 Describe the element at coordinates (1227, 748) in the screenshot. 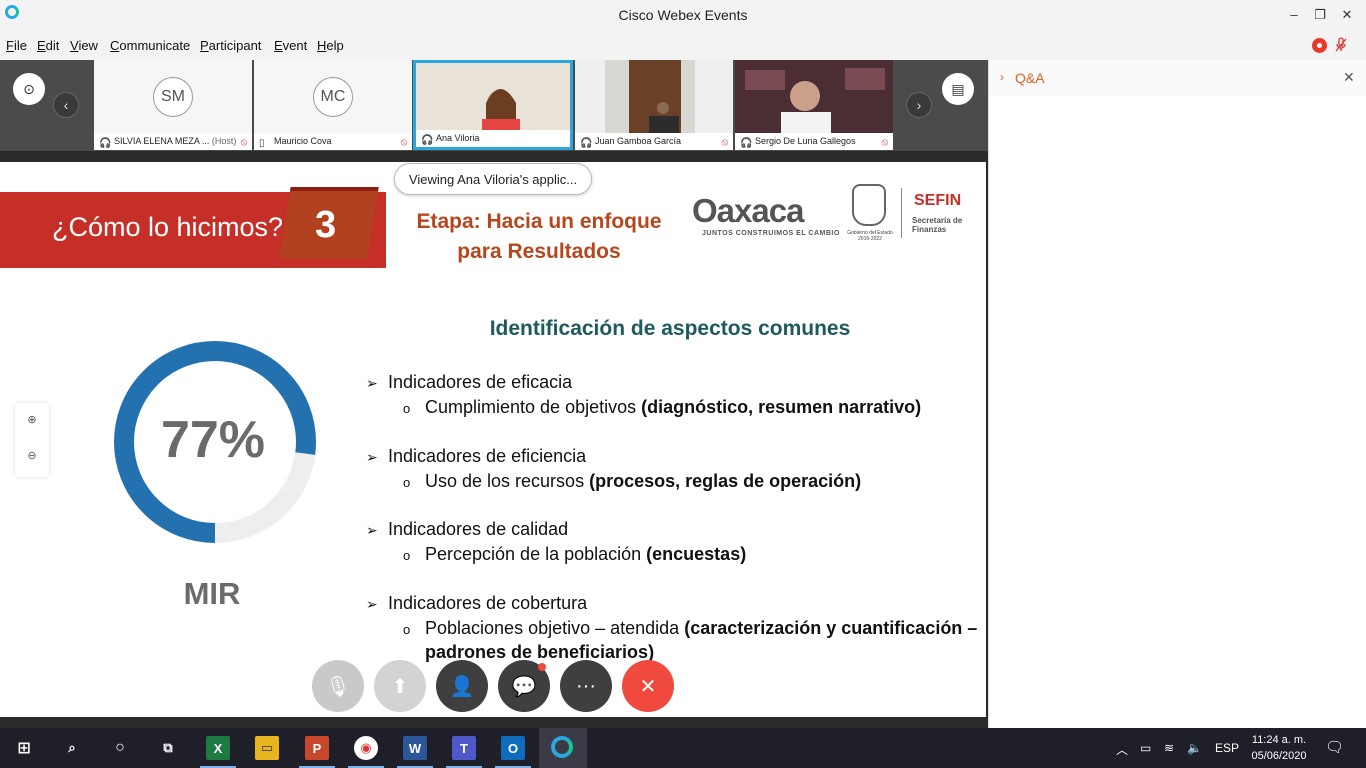

I see `language-indicator: ESP` at that location.